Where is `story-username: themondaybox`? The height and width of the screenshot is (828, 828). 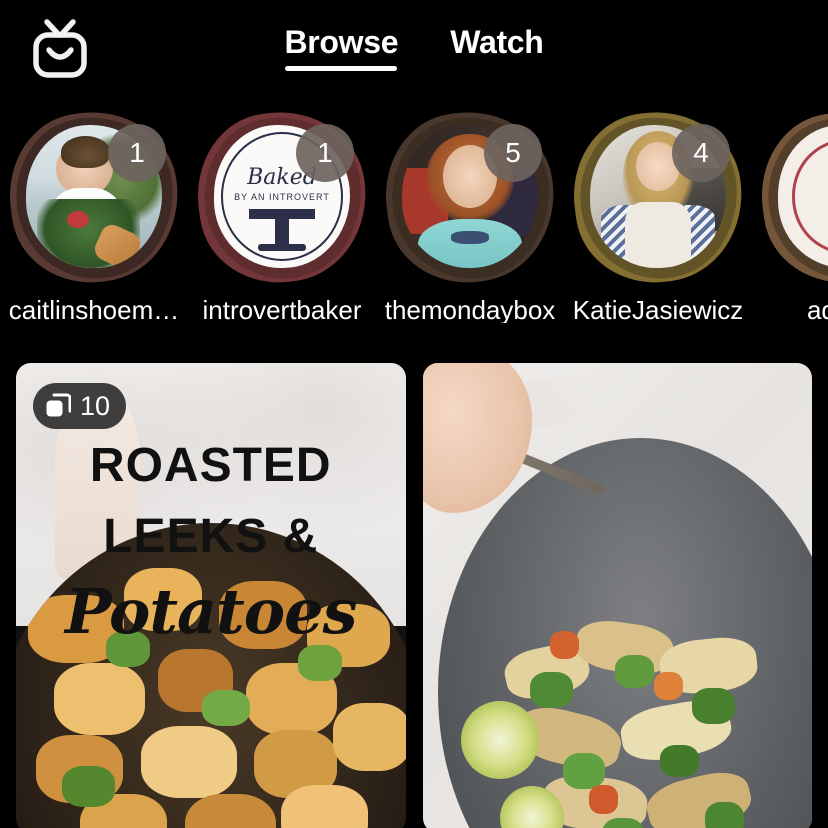 story-username: themondaybox is located at coordinates (470, 310).